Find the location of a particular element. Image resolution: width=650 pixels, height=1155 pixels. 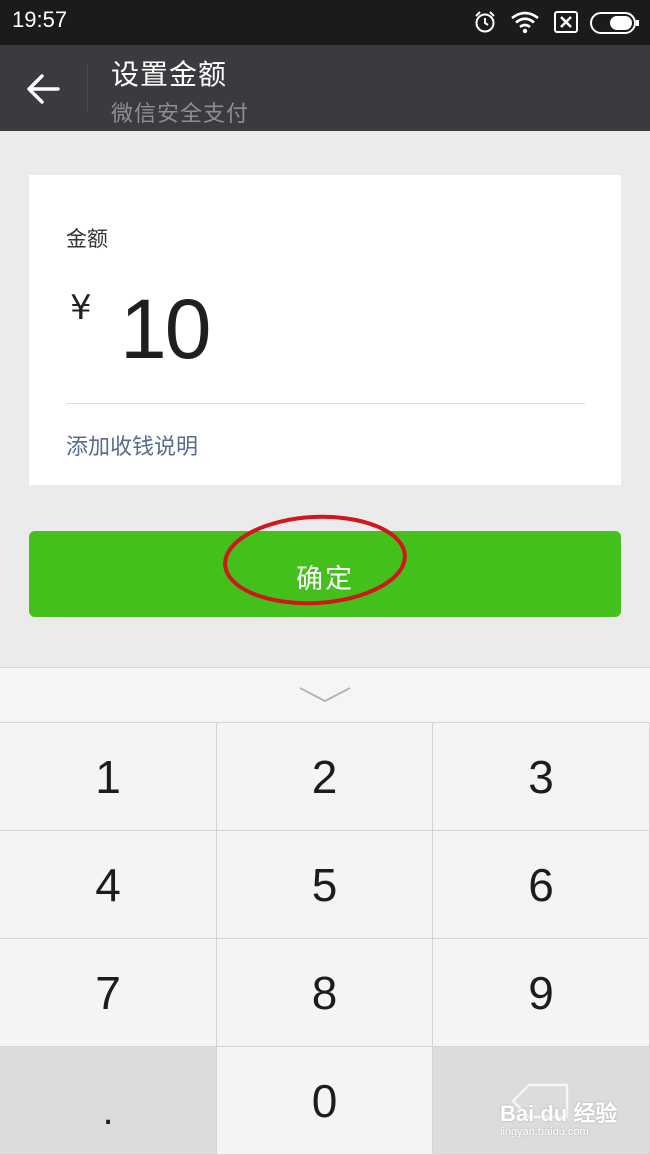

status-bar: 19:57 is located at coordinates (325, 22).